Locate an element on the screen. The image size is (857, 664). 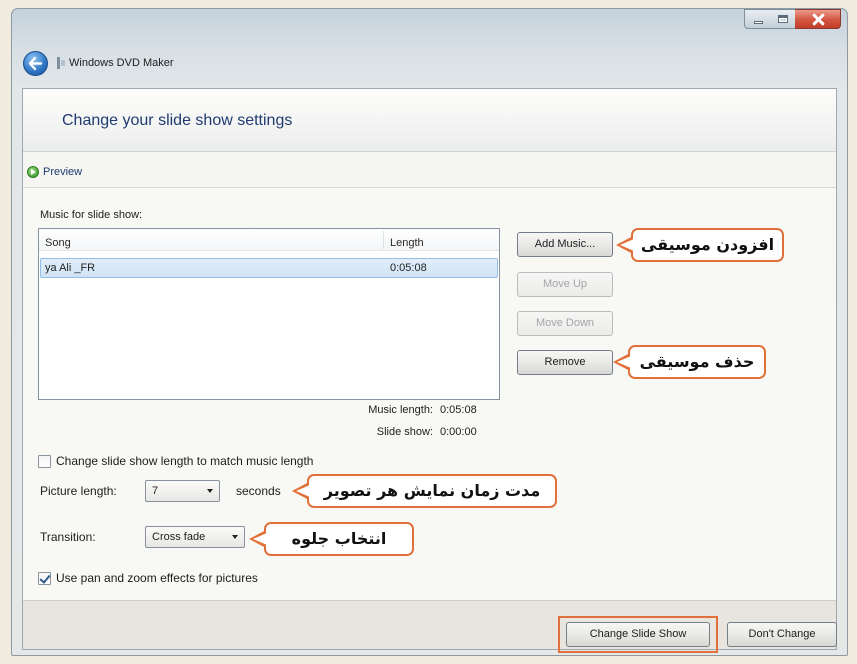
play-icon is located at coordinates (33, 172).